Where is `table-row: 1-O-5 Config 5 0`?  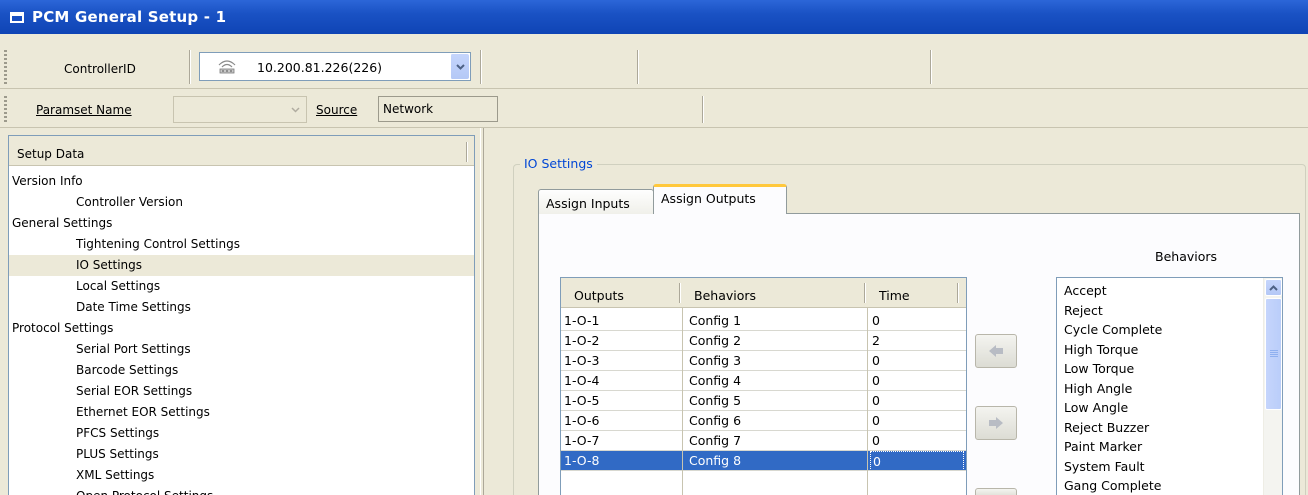
table-row: 1-O-5 Config 5 0 is located at coordinates (763, 401).